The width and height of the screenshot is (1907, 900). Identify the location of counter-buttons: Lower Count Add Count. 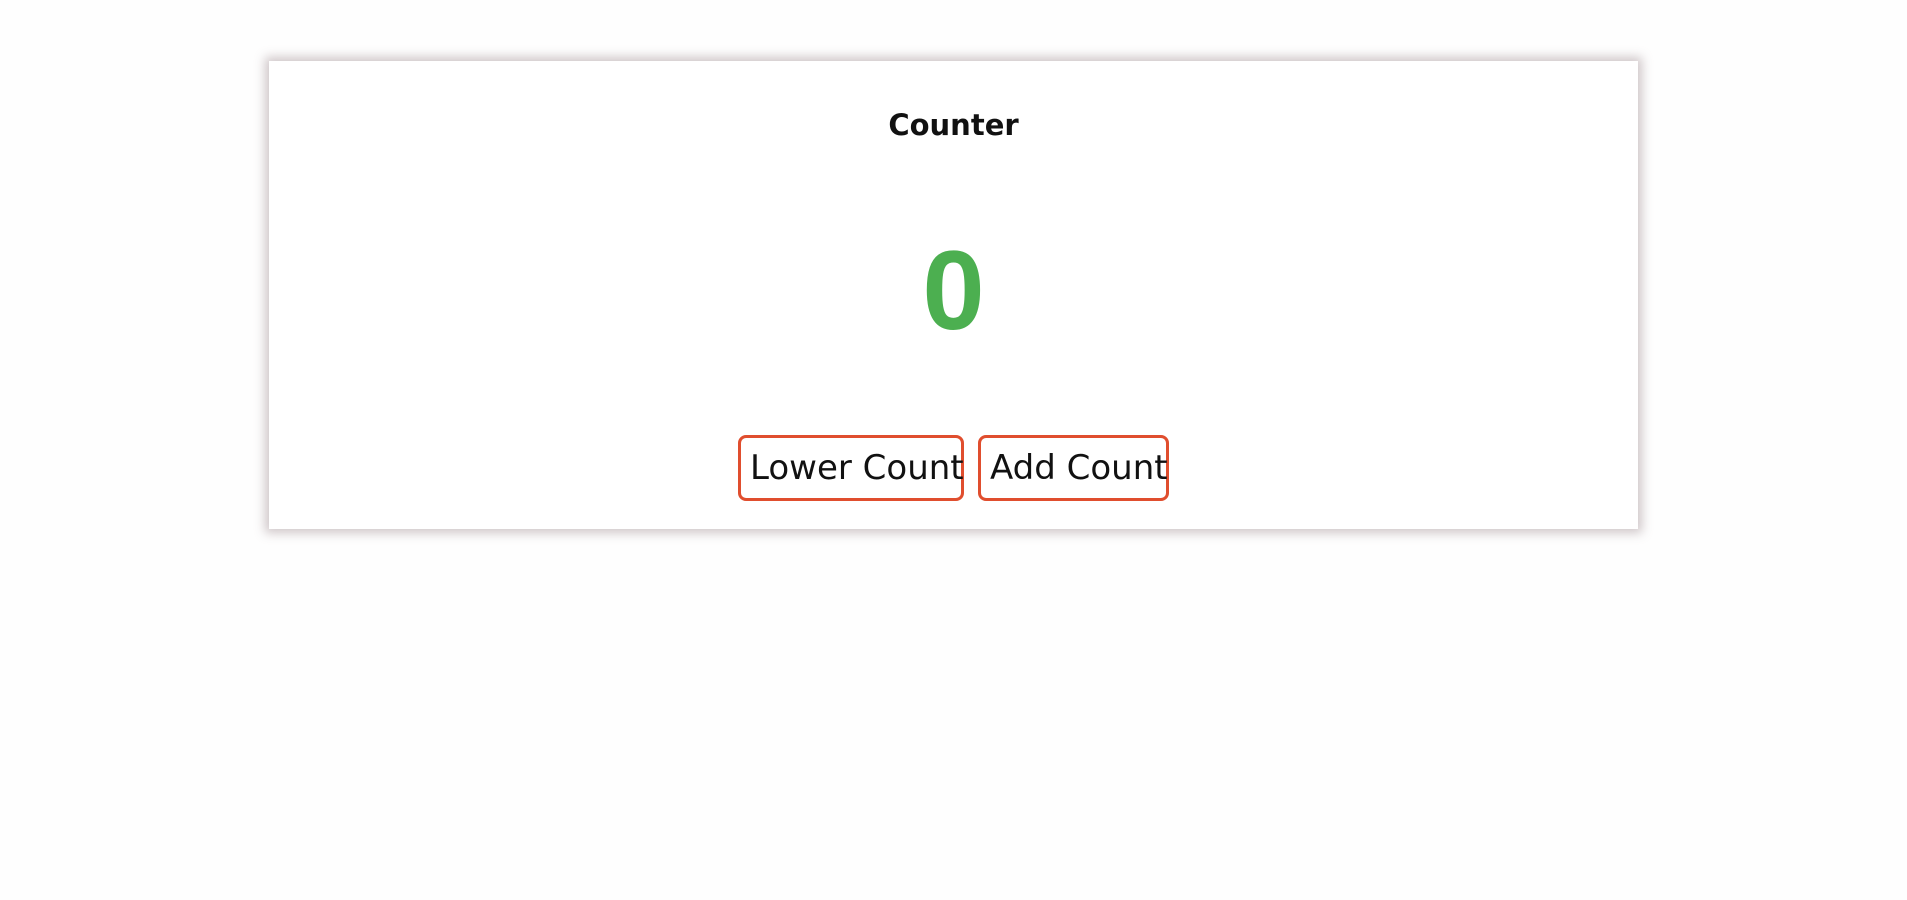
(953, 468).